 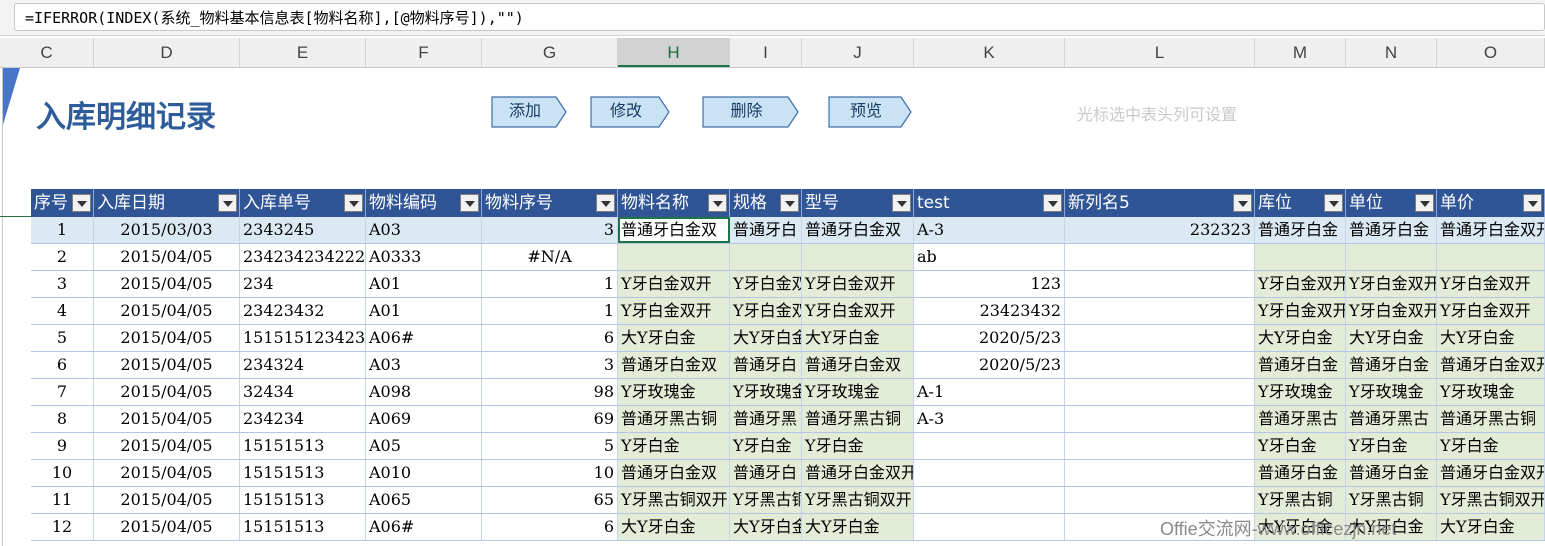 I want to click on cell-c: 9, so click(x=62, y=446).